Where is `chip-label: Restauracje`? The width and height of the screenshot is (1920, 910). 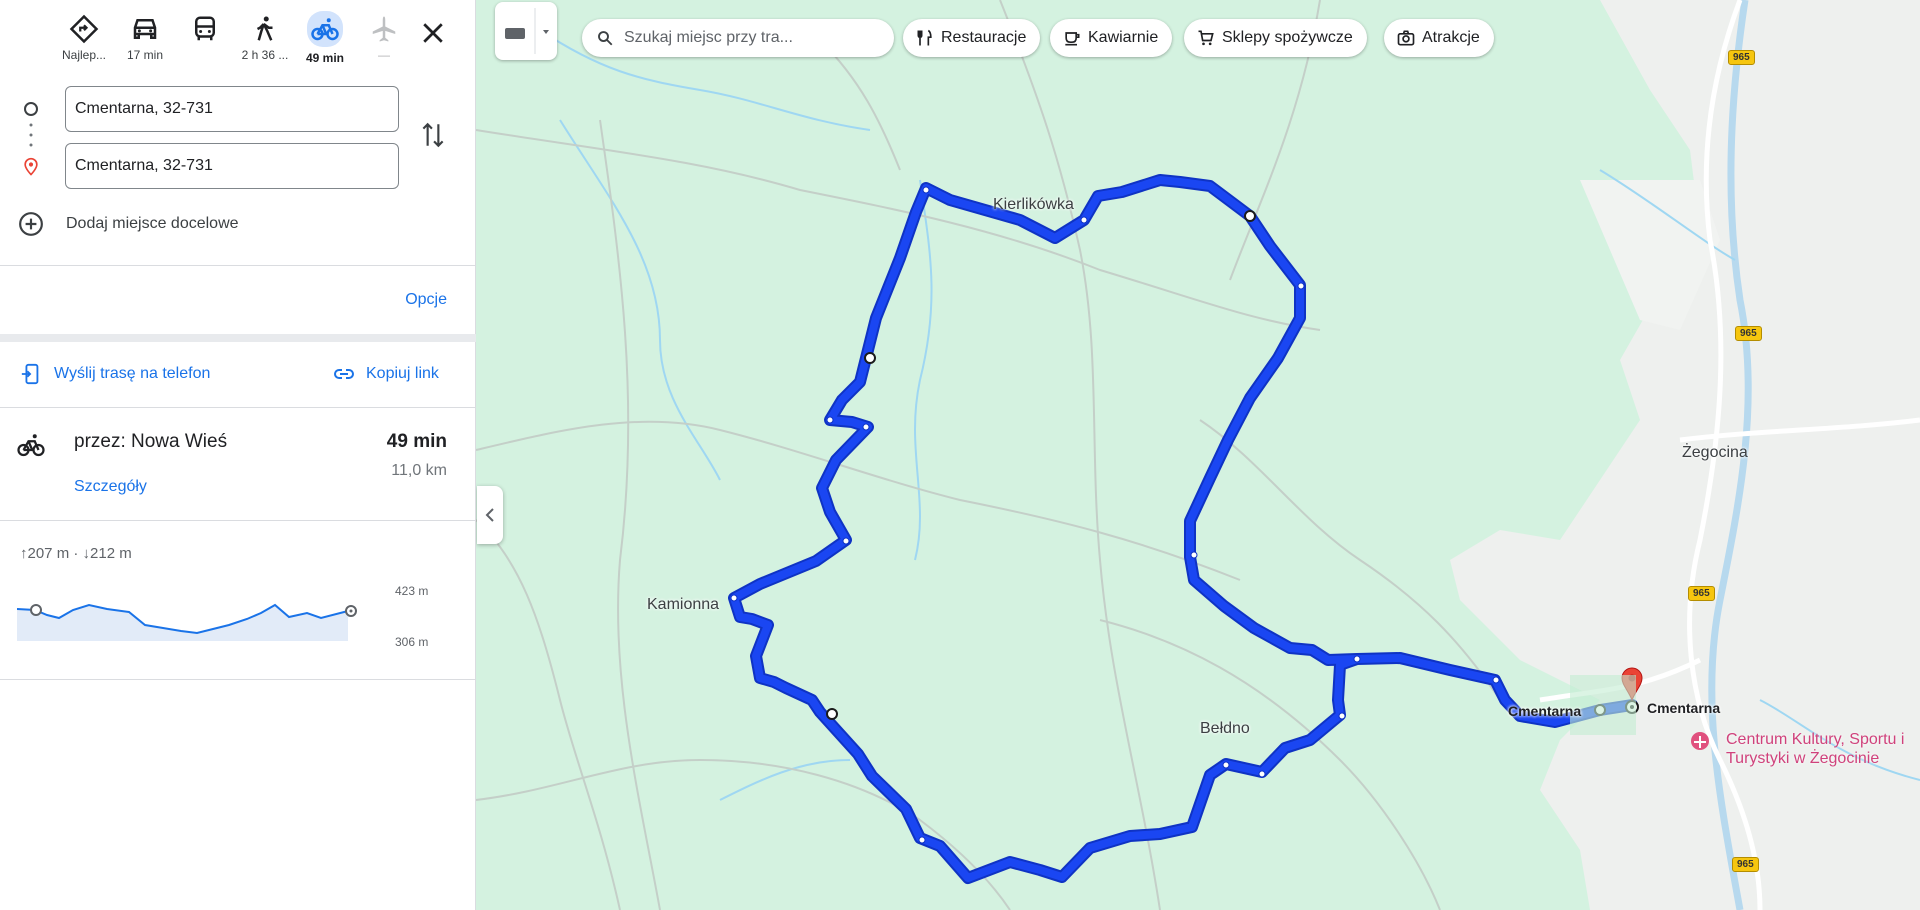 chip-label: Restauracje is located at coordinates (984, 37).